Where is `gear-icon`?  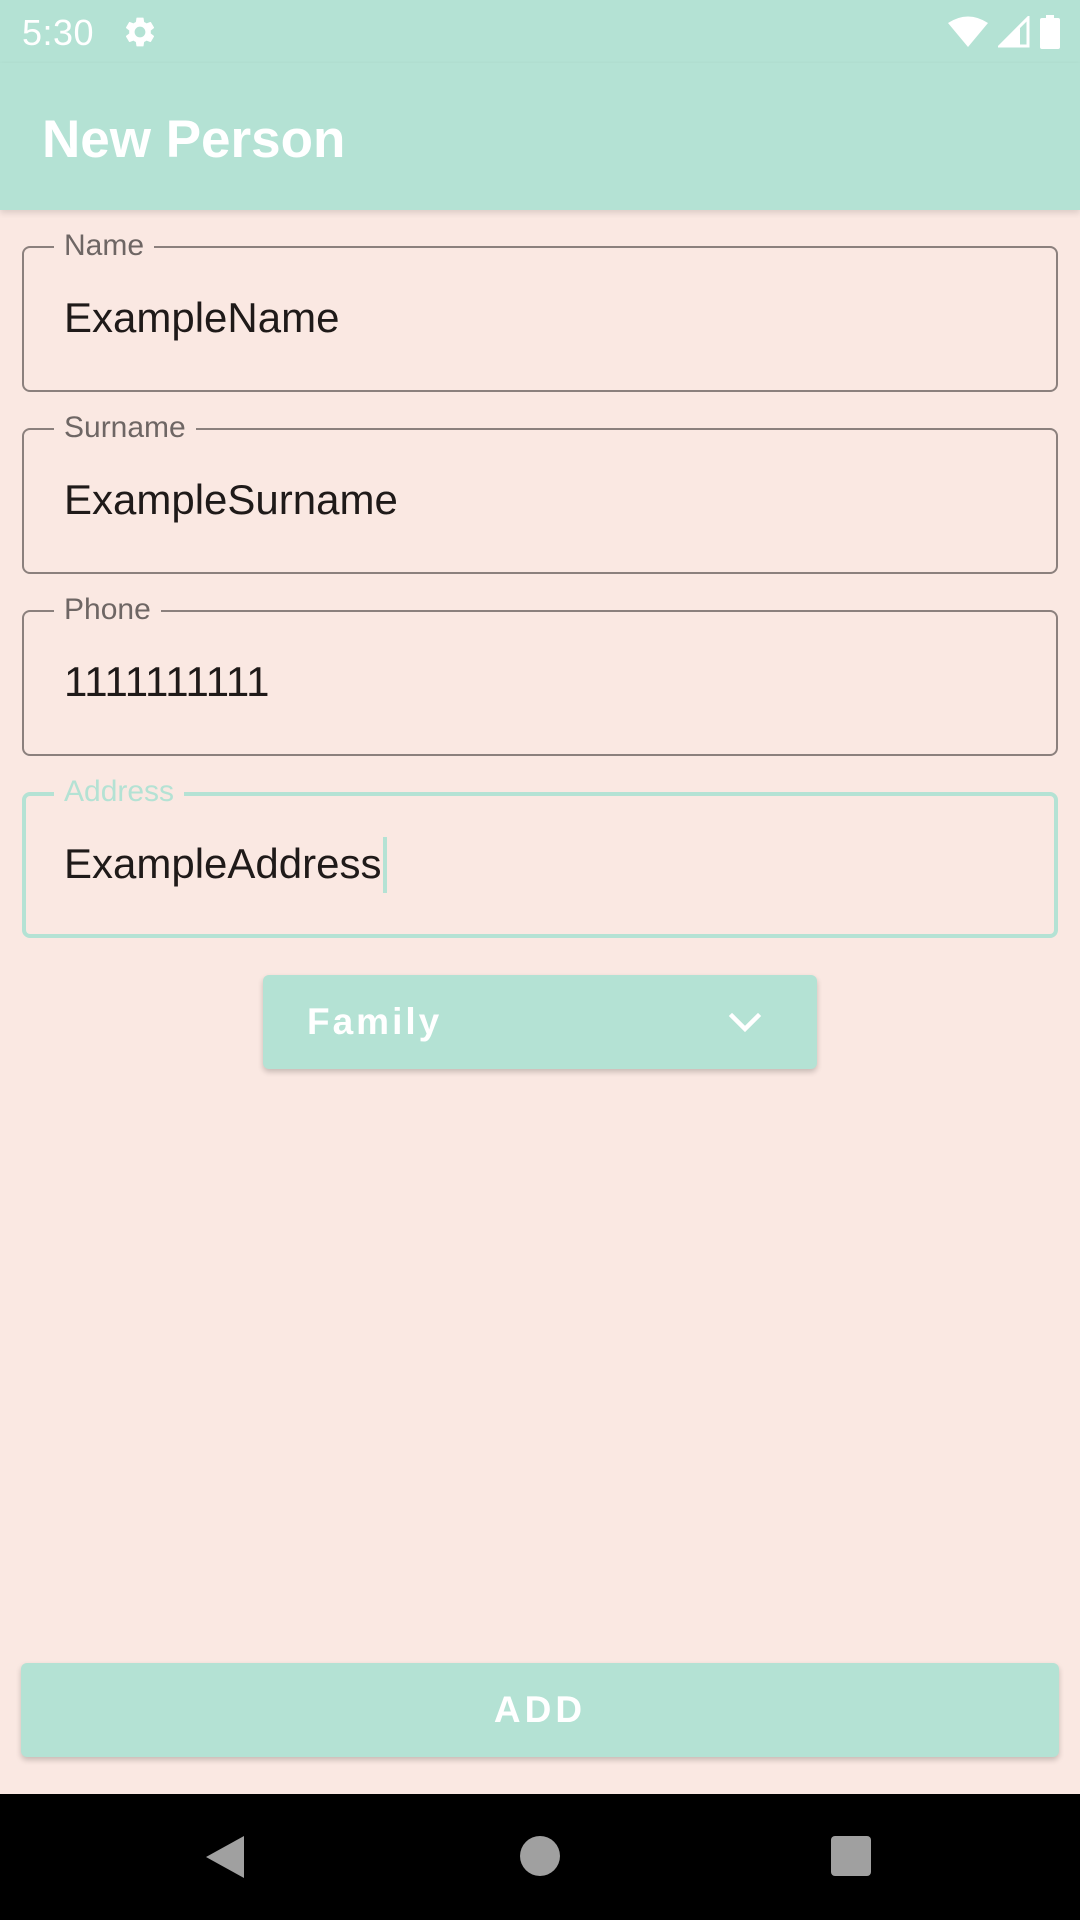
gear-icon is located at coordinates (140, 32).